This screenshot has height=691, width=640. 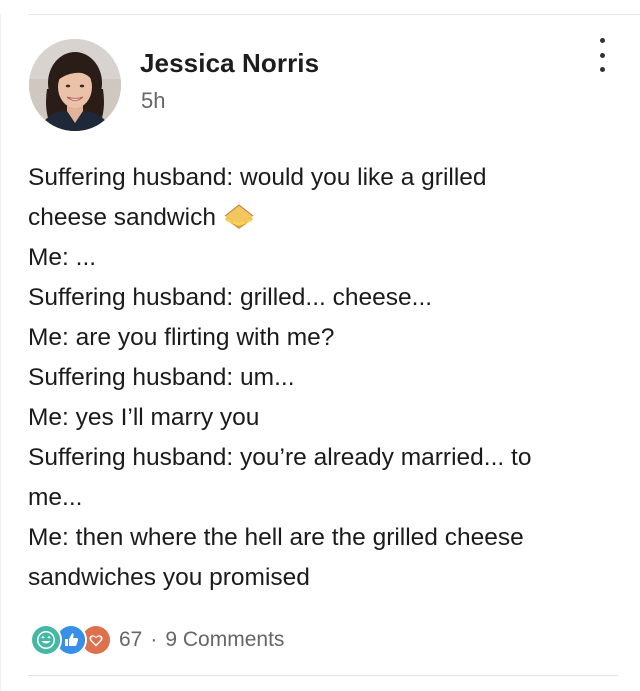 I want to click on card-left-border, so click(x=0, y=352).